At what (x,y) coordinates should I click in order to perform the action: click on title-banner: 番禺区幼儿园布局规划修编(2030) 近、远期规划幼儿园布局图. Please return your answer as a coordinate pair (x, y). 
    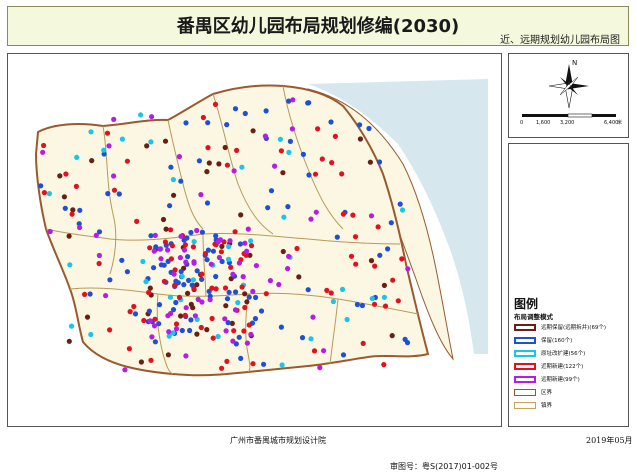
    Looking at the image, I should click on (318, 26).